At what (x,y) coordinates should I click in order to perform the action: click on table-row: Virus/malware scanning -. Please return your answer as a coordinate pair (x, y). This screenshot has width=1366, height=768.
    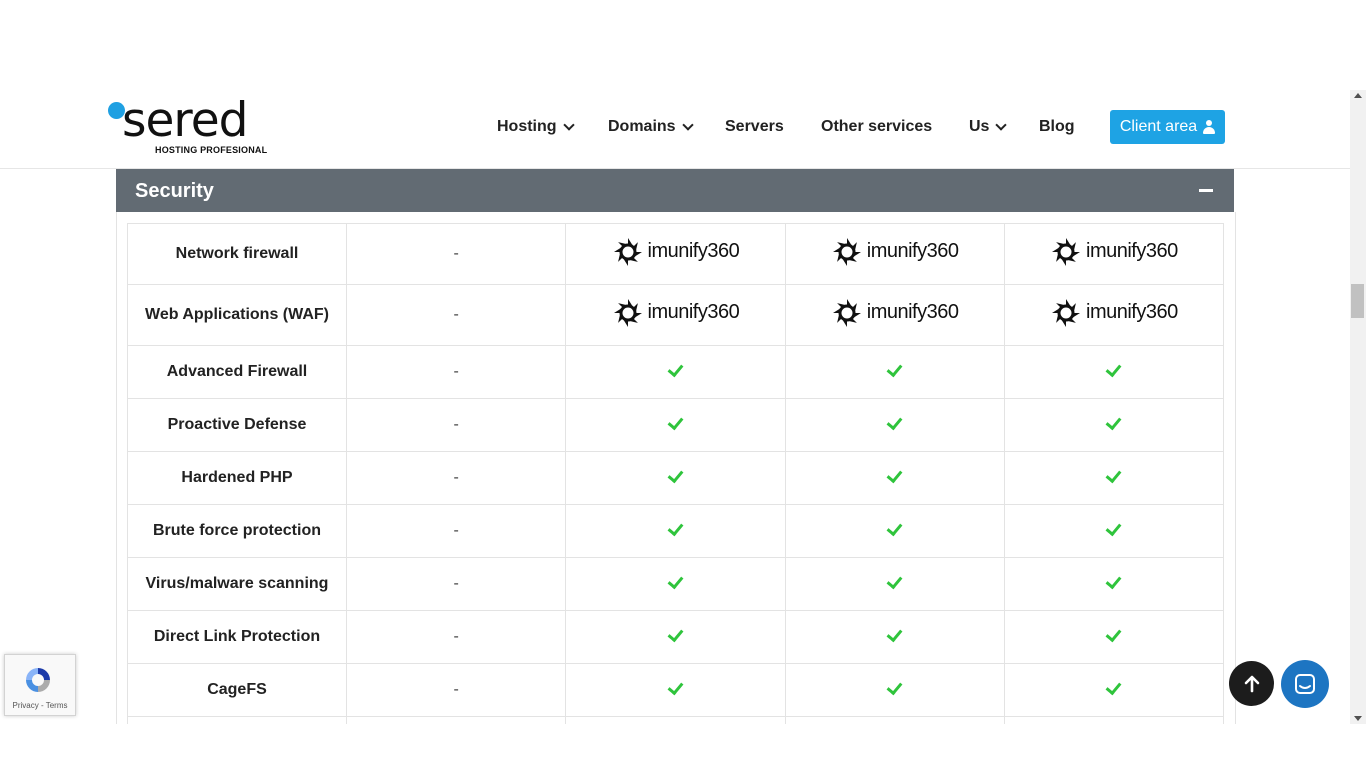
    Looking at the image, I should click on (676, 584).